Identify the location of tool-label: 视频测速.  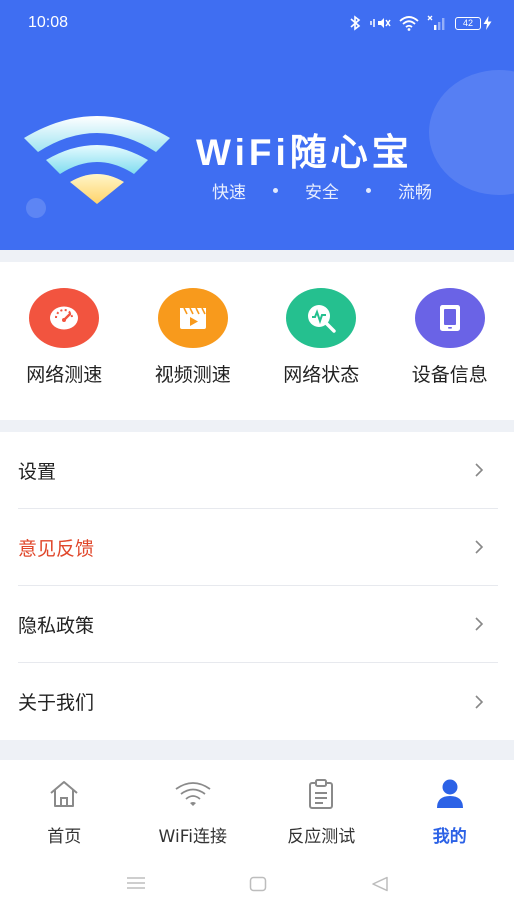
(192, 375).